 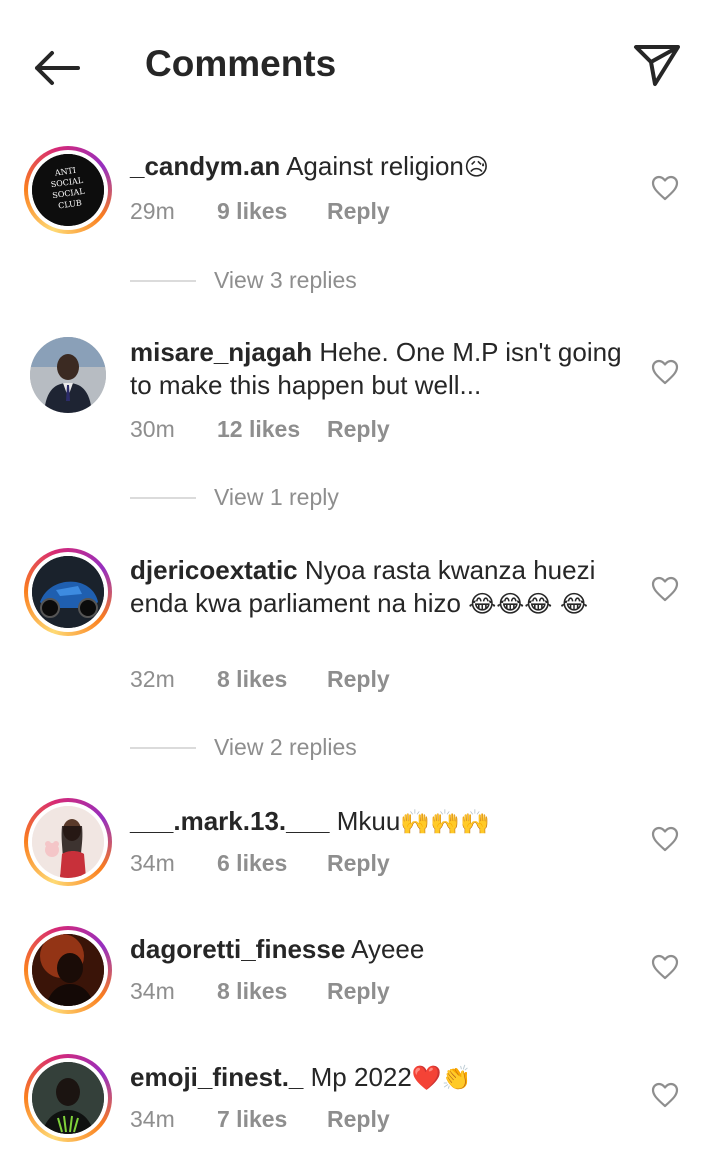 What do you see at coordinates (359, 65) in the screenshot?
I see `header-bar: Comments` at bounding box center [359, 65].